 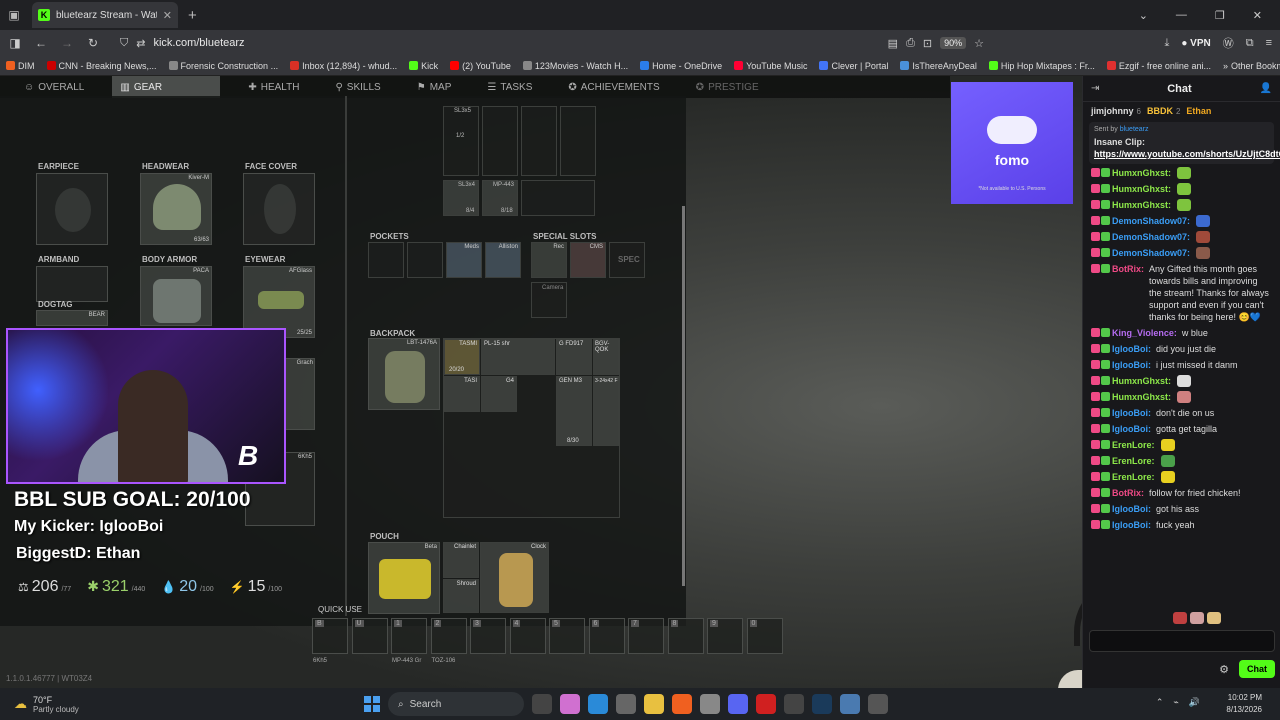 What do you see at coordinates (766, 704) in the screenshot?
I see `youtube-icon` at bounding box center [766, 704].